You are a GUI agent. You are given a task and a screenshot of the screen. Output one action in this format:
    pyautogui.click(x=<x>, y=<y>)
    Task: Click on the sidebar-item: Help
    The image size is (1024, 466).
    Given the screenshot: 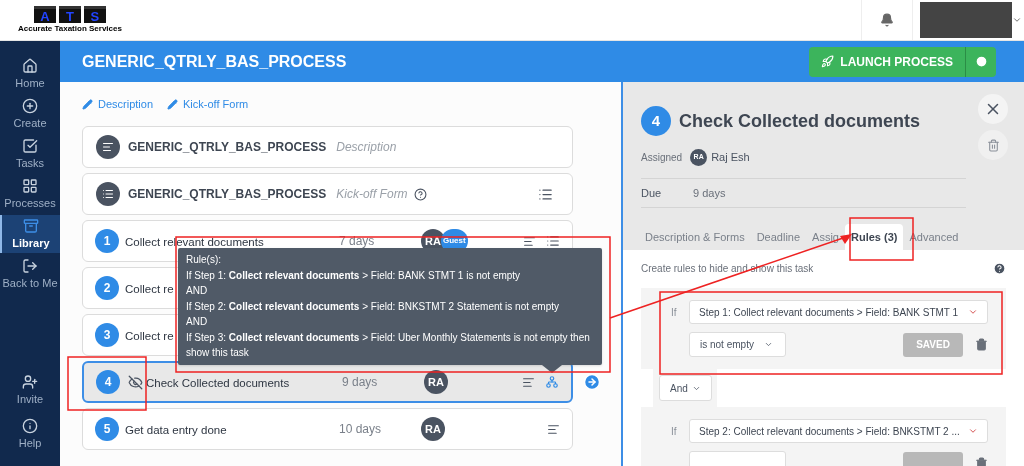 What is the action you would take?
    pyautogui.click(x=30, y=434)
    